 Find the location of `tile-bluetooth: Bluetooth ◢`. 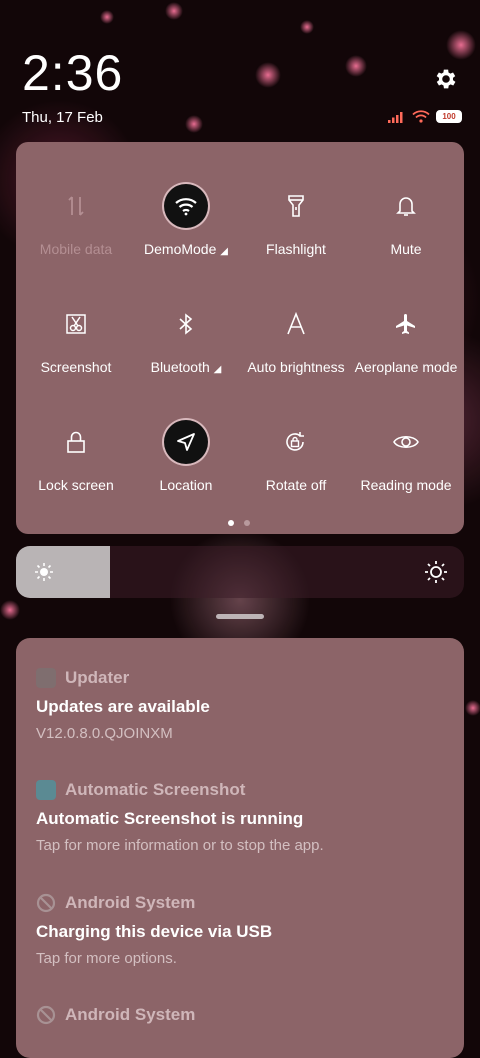

tile-bluetooth: Bluetooth ◢ is located at coordinates (186, 343).